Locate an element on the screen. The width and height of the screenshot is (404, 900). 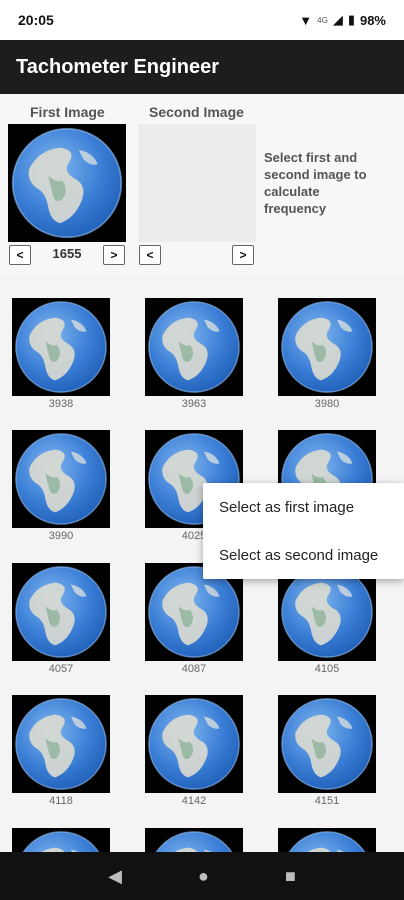
battery-level: 98% is located at coordinates (372, 20).